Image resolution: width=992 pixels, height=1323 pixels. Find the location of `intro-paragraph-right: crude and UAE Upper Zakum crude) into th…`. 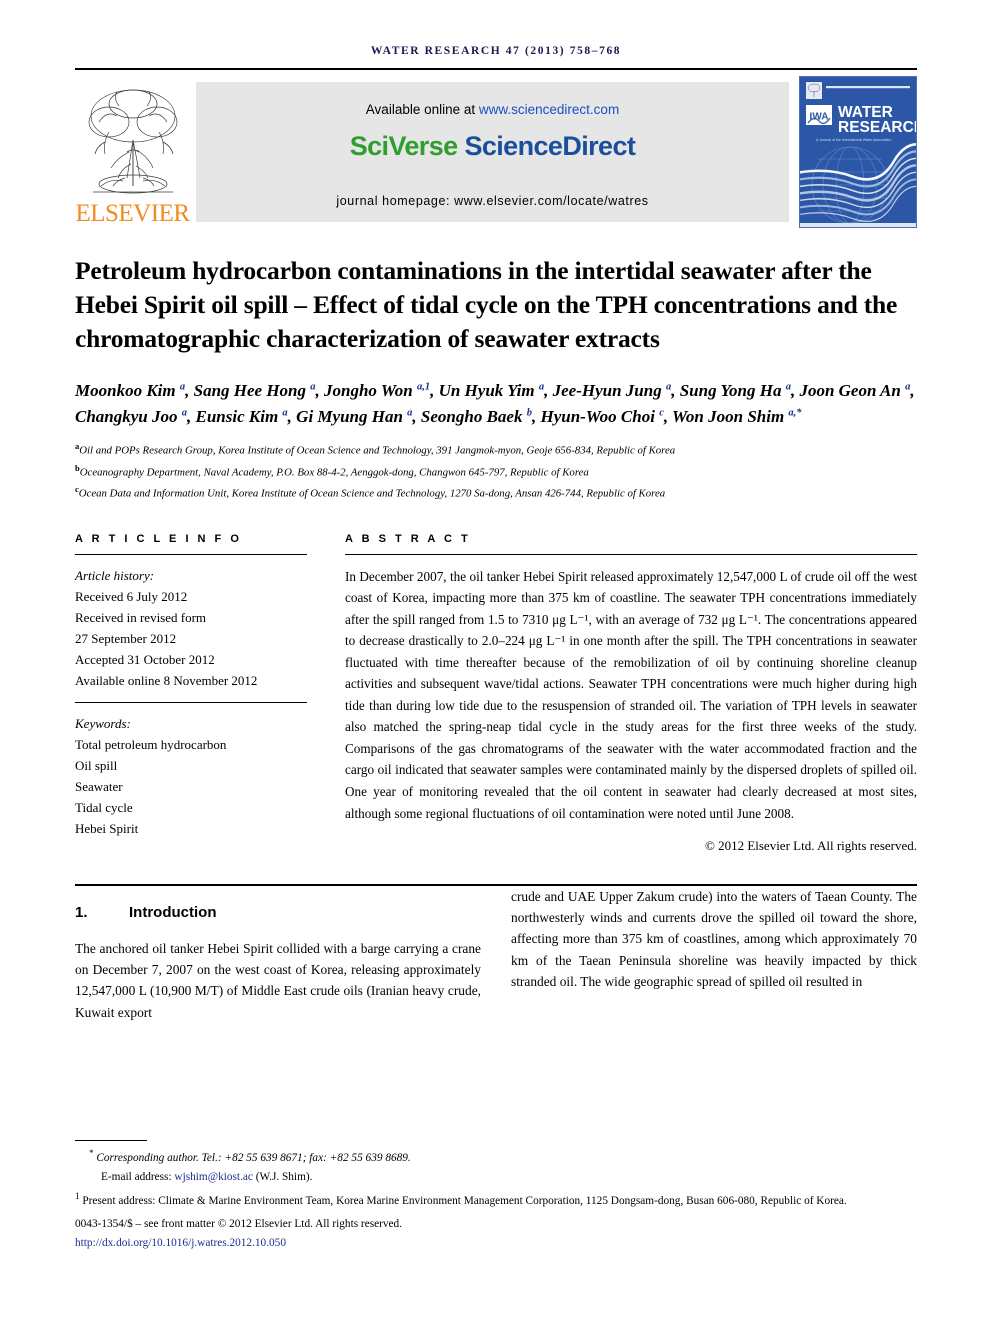

intro-paragraph-right: crude and UAE Upper Zakum crude) into th… is located at coordinates (714, 939).